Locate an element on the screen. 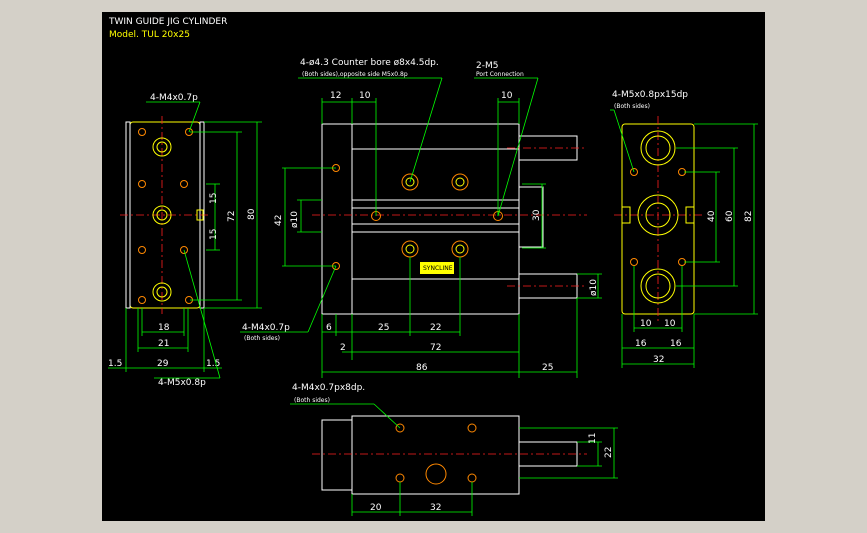  counterbore-note: 4-ø4.3 Counter bore ø8x4.5dp. is located at coordinates (369, 63).